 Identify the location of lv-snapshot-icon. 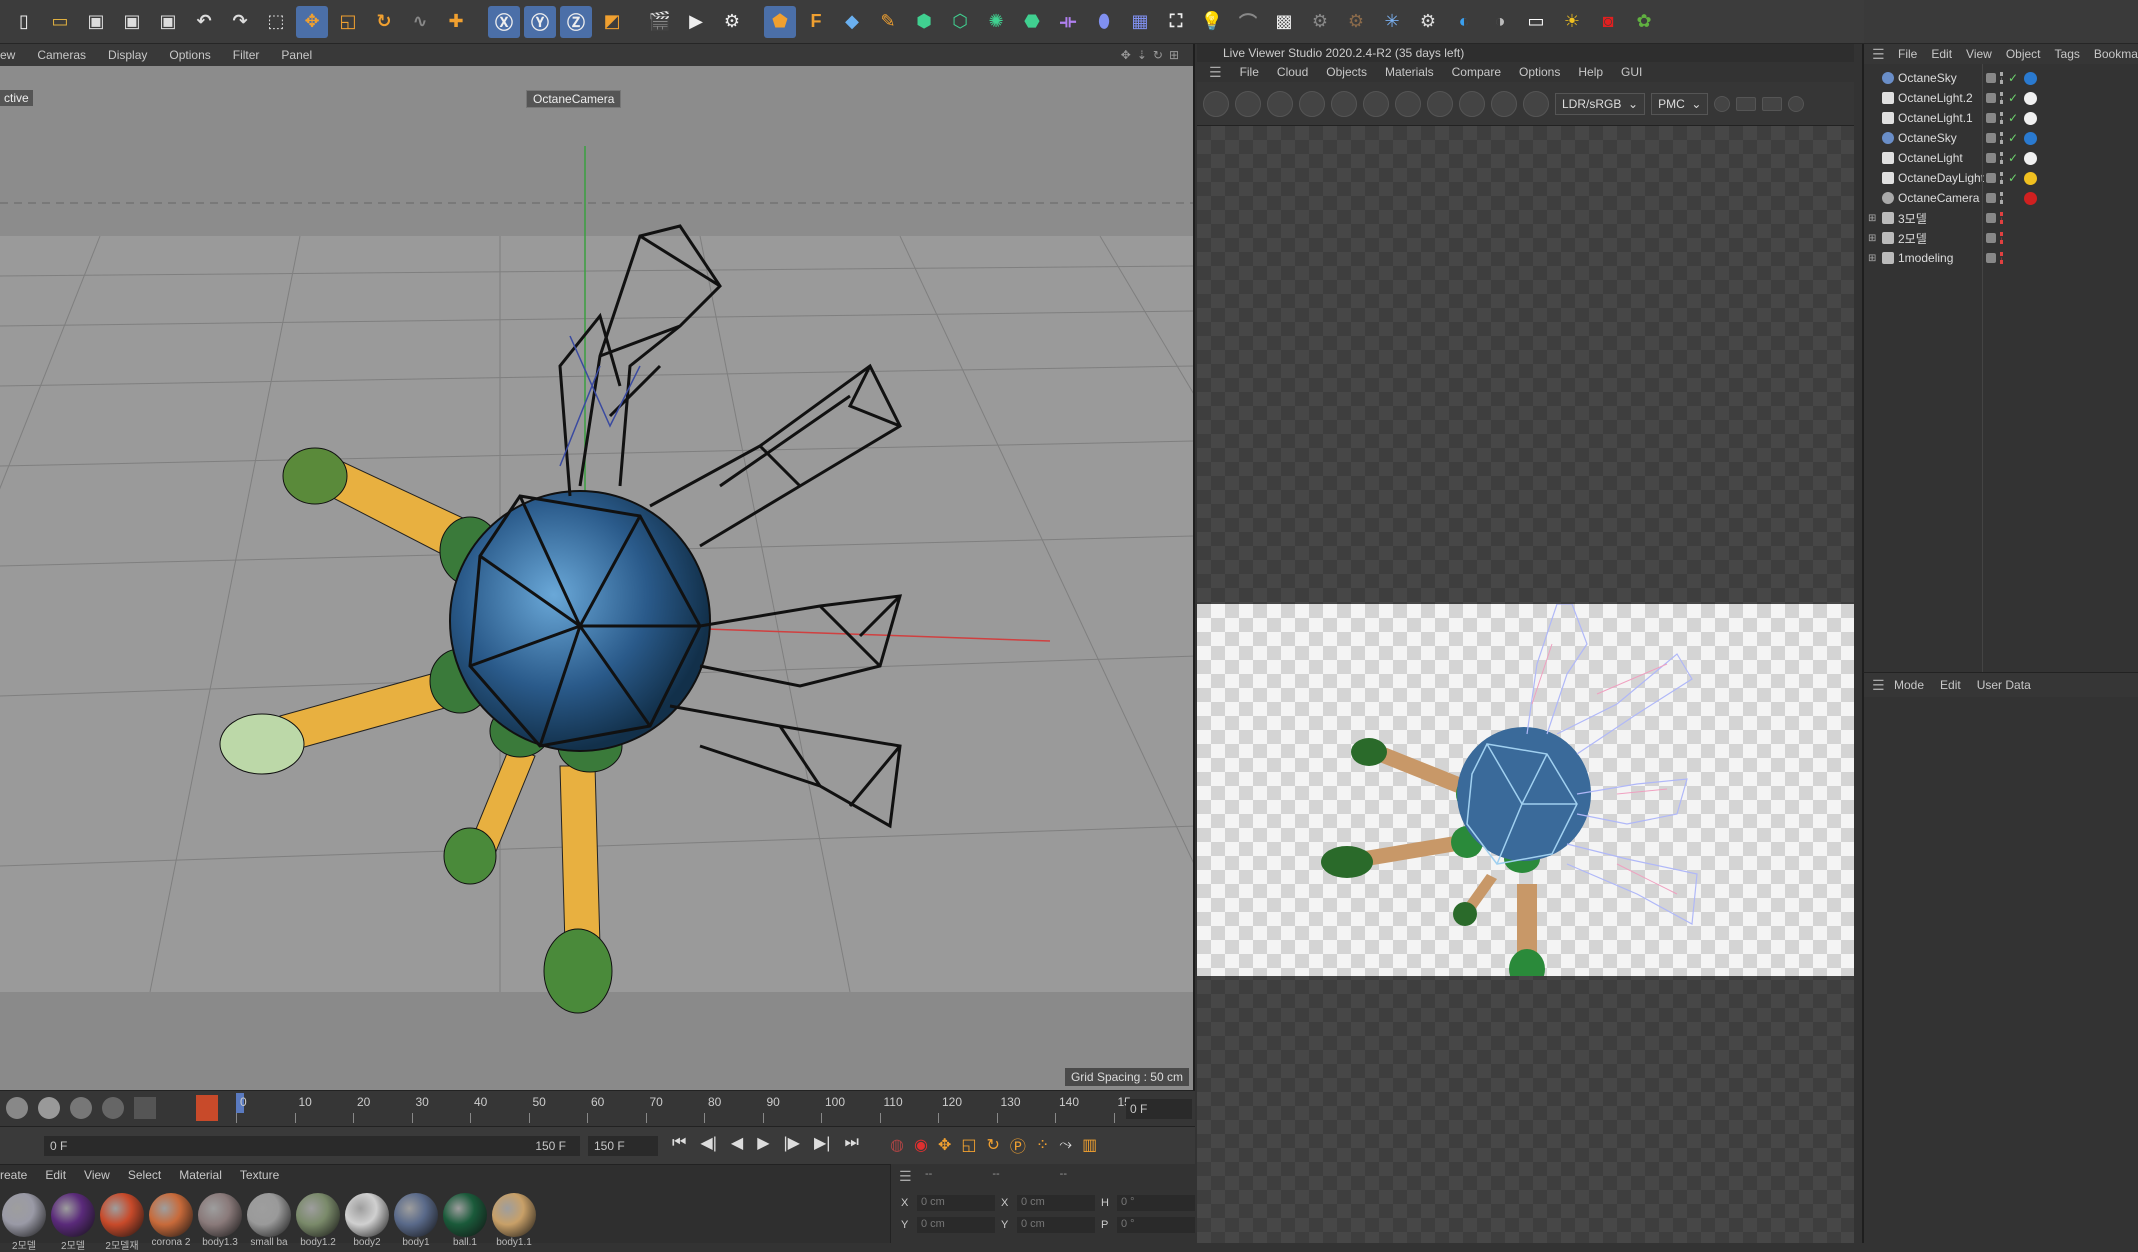
(1772, 103).